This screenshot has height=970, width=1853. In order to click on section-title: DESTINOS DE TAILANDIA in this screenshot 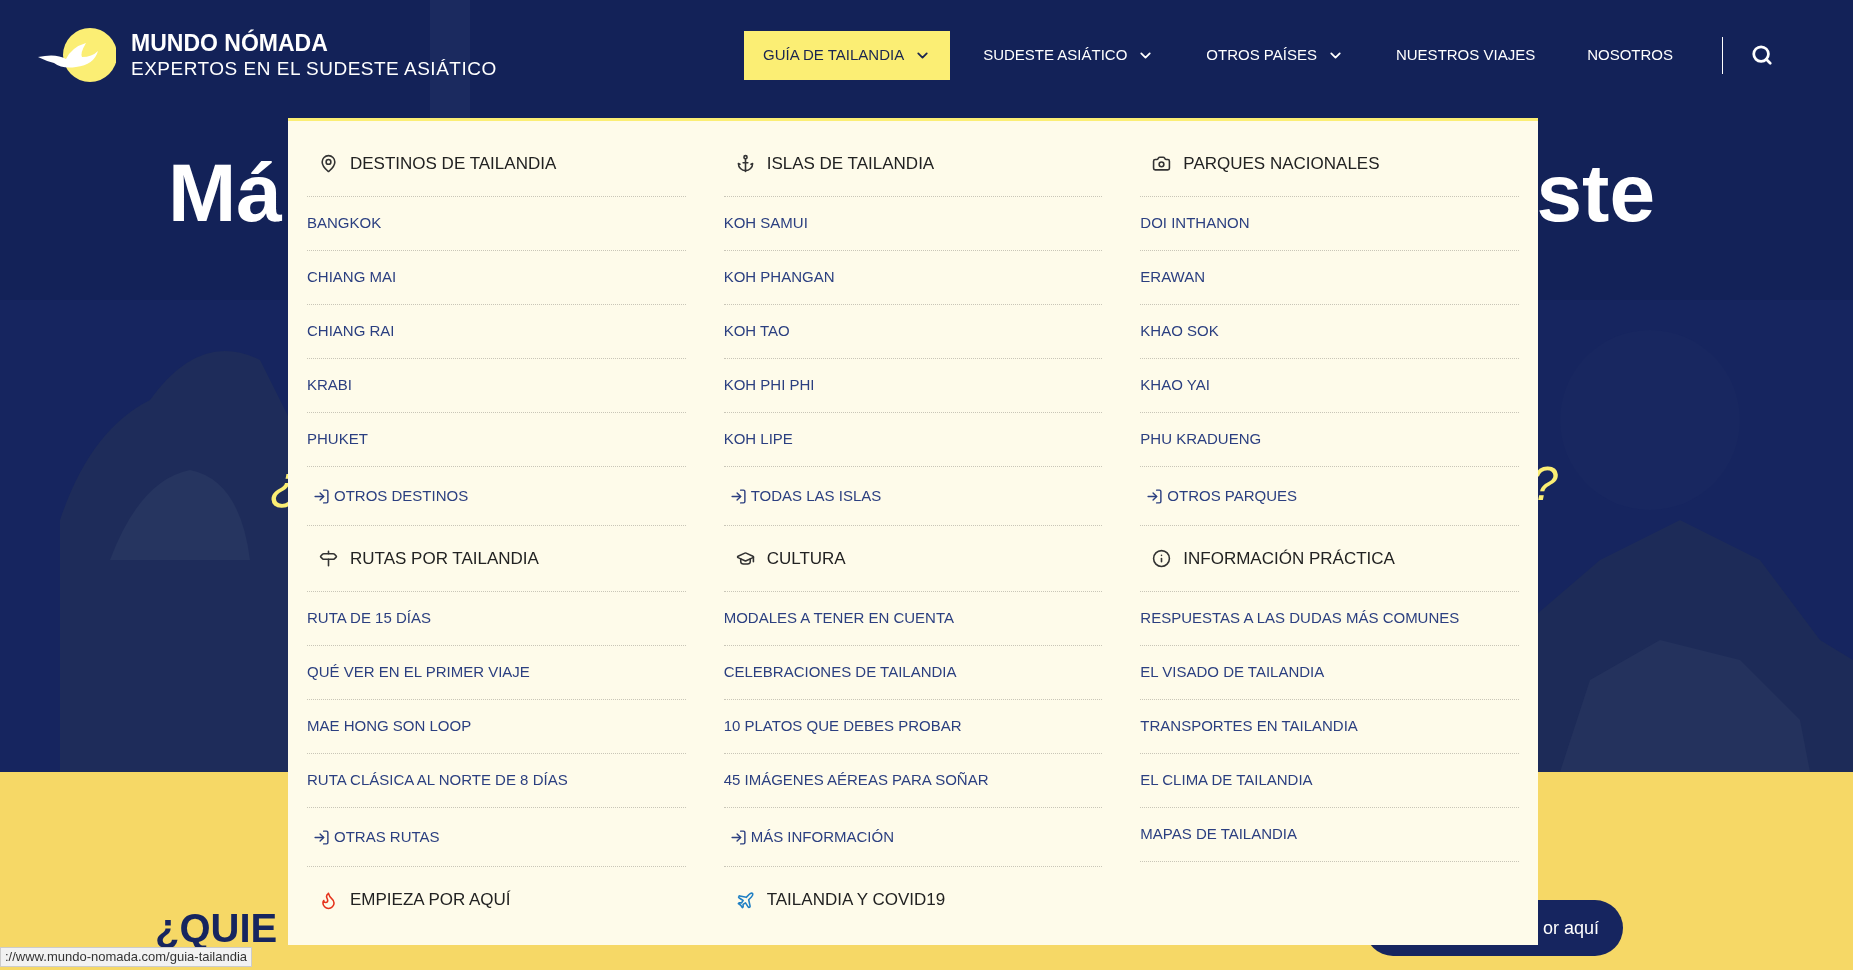, I will do `click(453, 163)`.